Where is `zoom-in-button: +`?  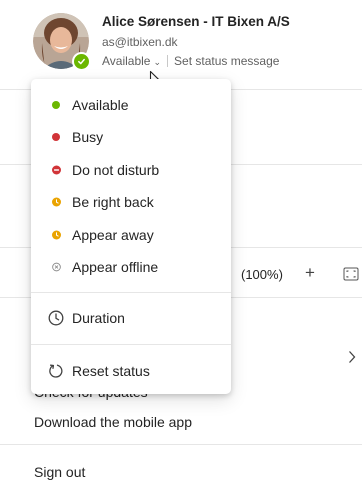
zoom-in-button: + is located at coordinates (310, 273).